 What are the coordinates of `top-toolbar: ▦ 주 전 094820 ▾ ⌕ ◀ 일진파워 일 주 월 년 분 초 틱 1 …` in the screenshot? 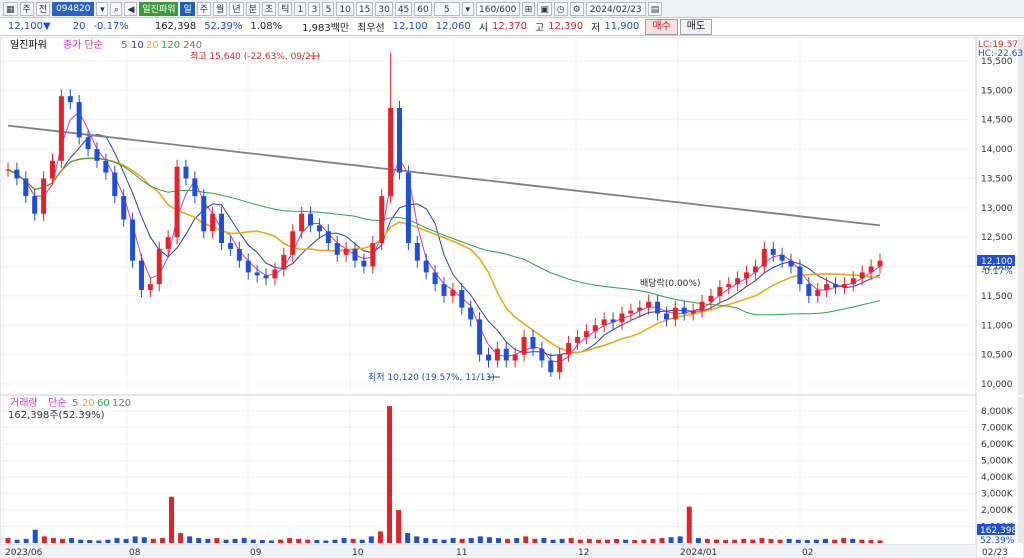 It's located at (512, 9).